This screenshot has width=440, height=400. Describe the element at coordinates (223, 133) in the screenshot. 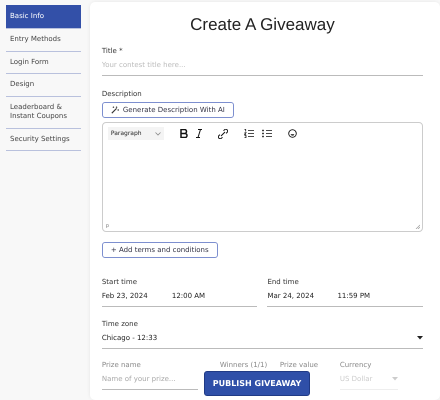

I see `link-icon` at that location.